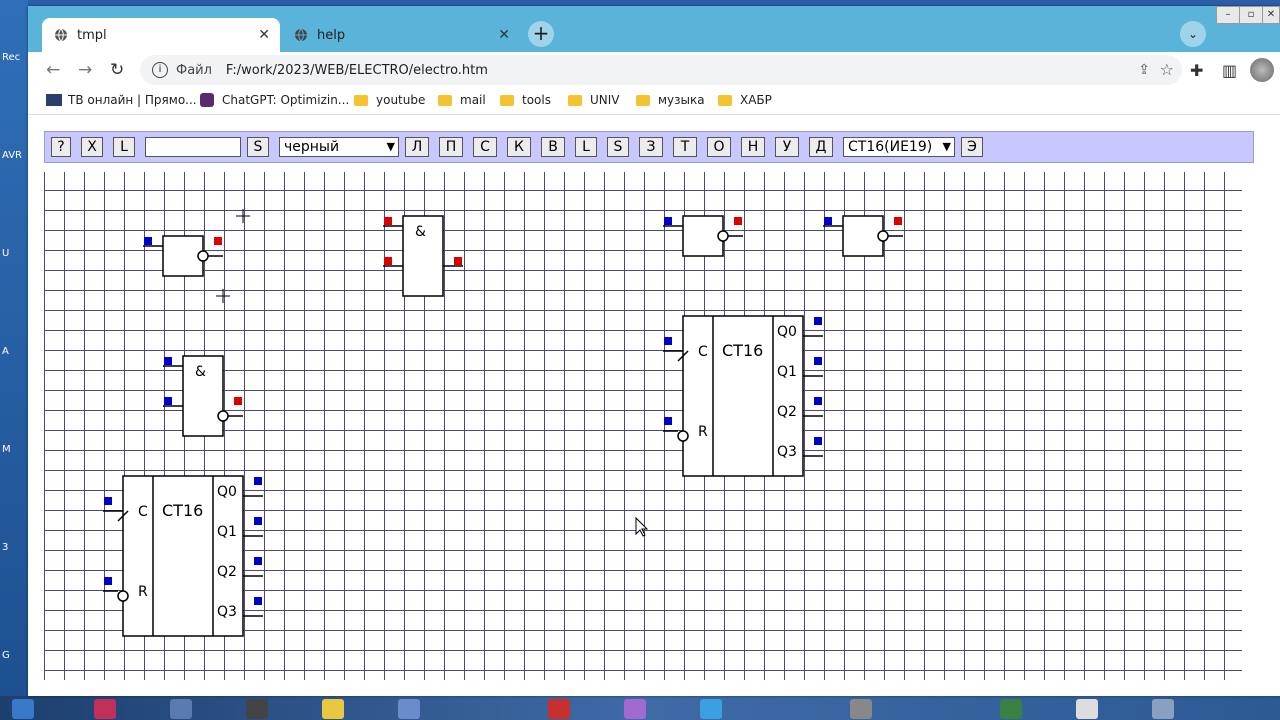 The image size is (1280, 720). Describe the element at coordinates (654, 29) in the screenshot. I see `tab-strip: tmpl ✕ help ✕ + ⌄ – ▫ ✕` at that location.